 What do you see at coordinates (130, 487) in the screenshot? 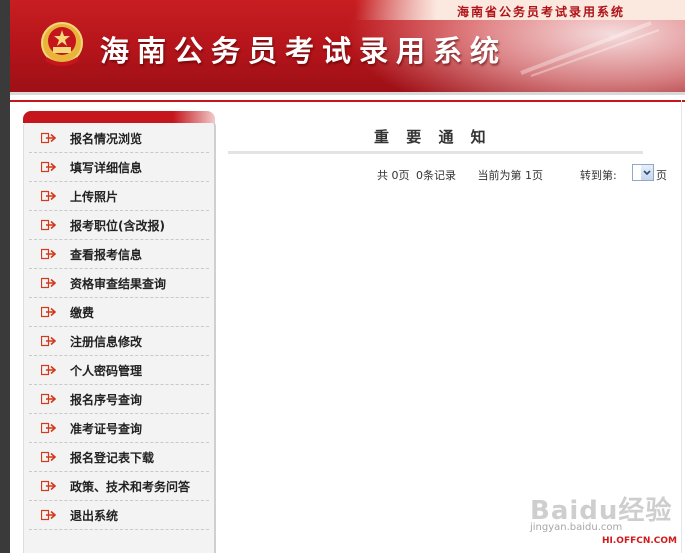
I see `sidebar-item-label: 政策、技术和考务问答` at bounding box center [130, 487].